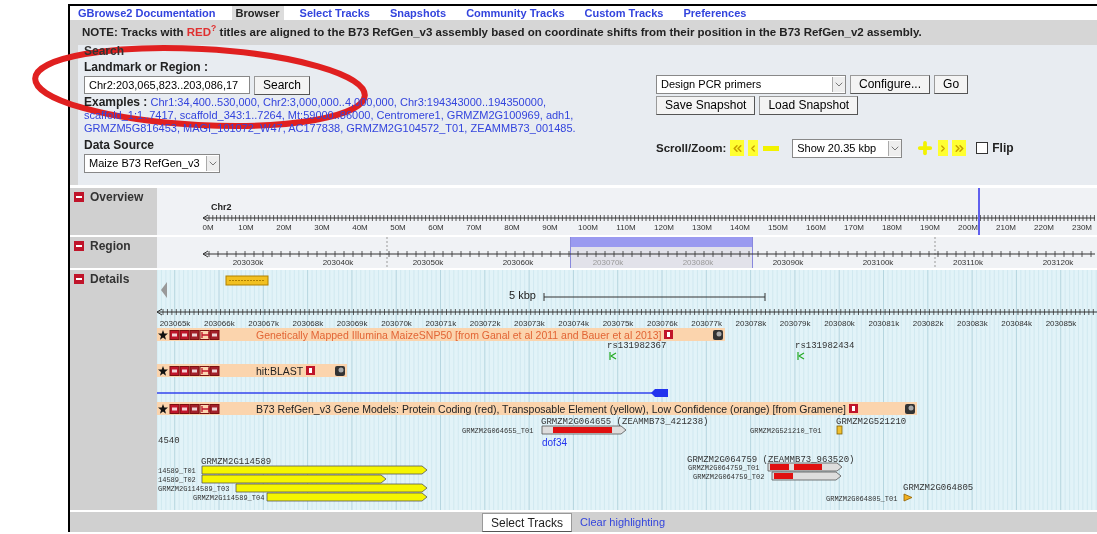 The image size is (1097, 534). What do you see at coordinates (624, 13) in the screenshot?
I see `nav-tab: Custom Tracks` at bounding box center [624, 13].